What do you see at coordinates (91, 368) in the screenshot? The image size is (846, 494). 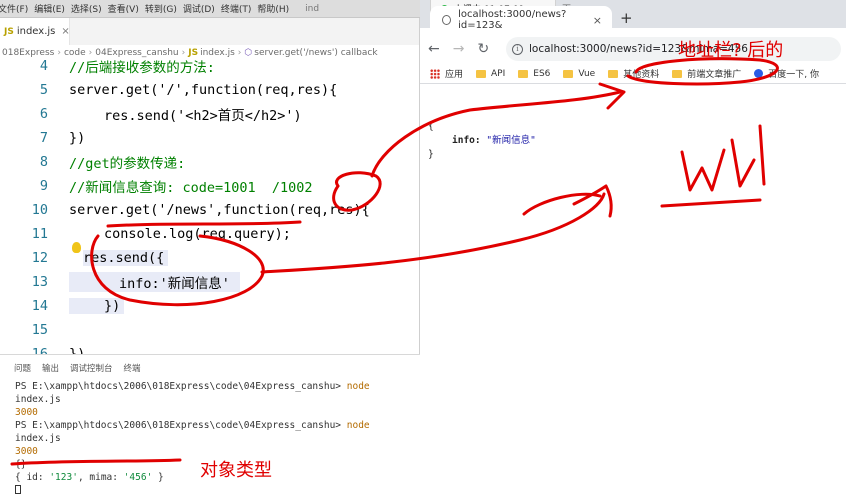 I see `tab-debug-console: 调试控制台` at bounding box center [91, 368].